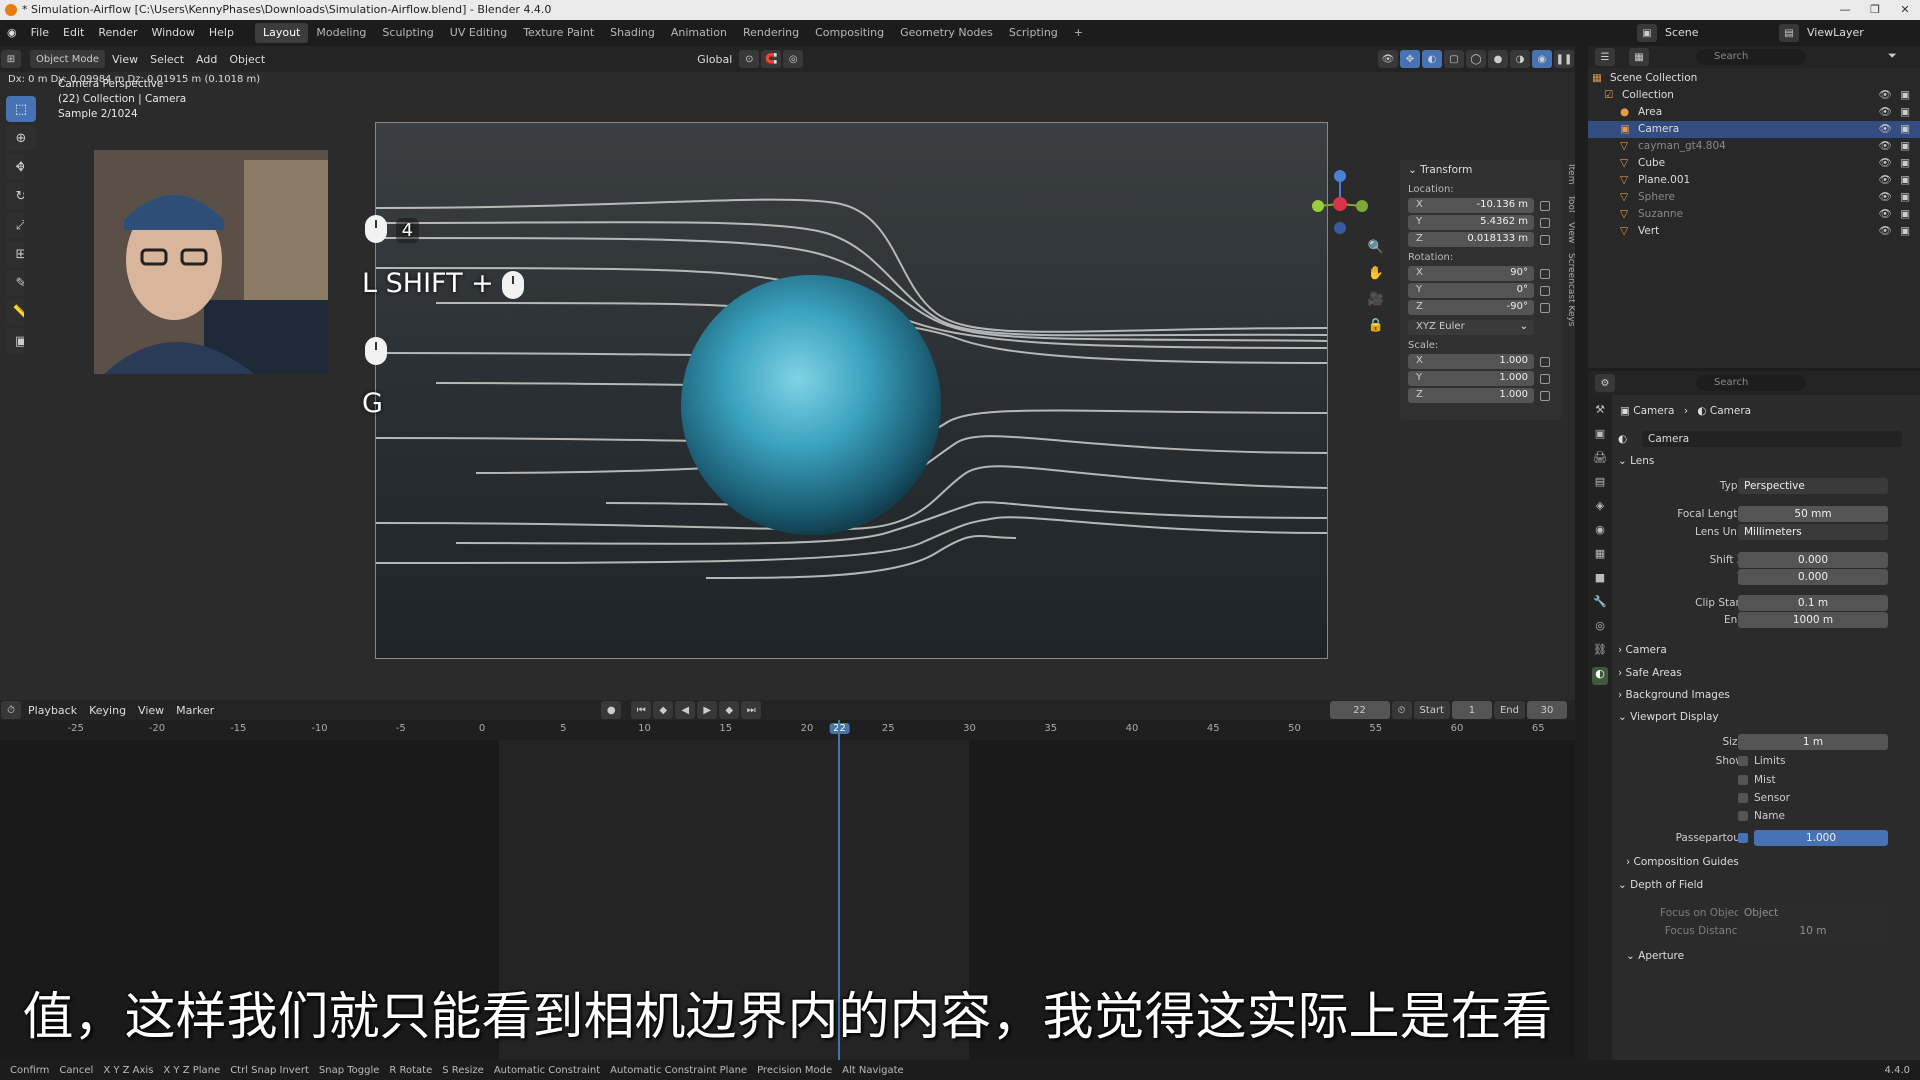 The width and height of the screenshot is (1920, 1080). What do you see at coordinates (1743, 838) in the screenshot?
I see `passepartout-checkbox` at bounding box center [1743, 838].